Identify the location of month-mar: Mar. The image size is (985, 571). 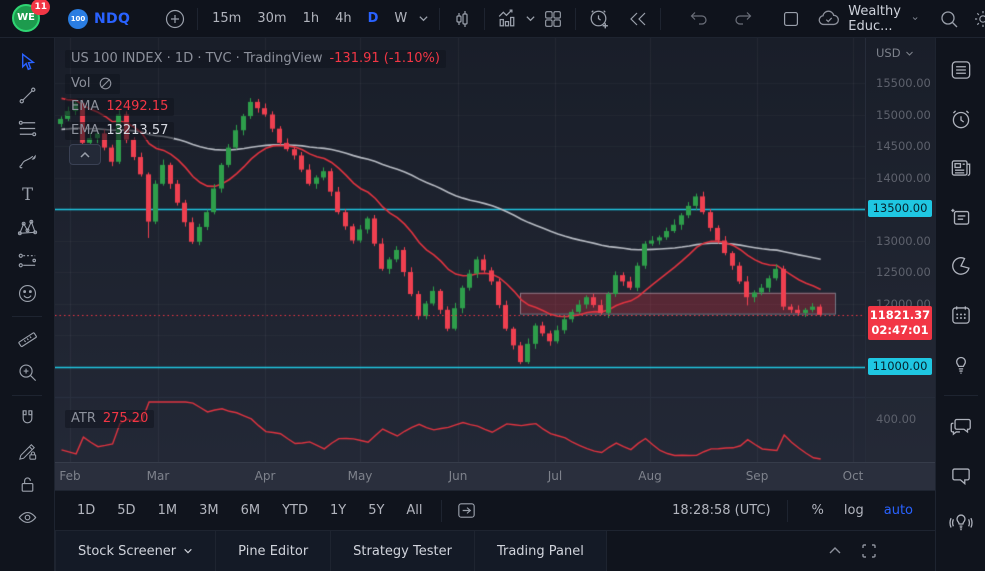
(158, 476).